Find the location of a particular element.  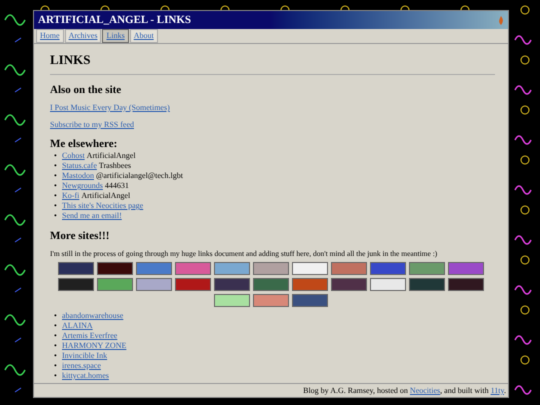

profile-link: Status.cafe is located at coordinates (79, 166).